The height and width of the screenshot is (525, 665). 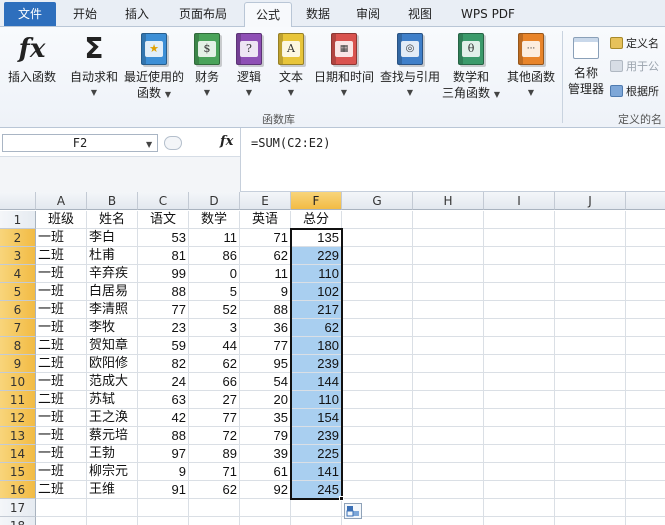 What do you see at coordinates (410, 67) in the screenshot?
I see `lookup-button: ◎ 查找与引用 ▼` at bounding box center [410, 67].